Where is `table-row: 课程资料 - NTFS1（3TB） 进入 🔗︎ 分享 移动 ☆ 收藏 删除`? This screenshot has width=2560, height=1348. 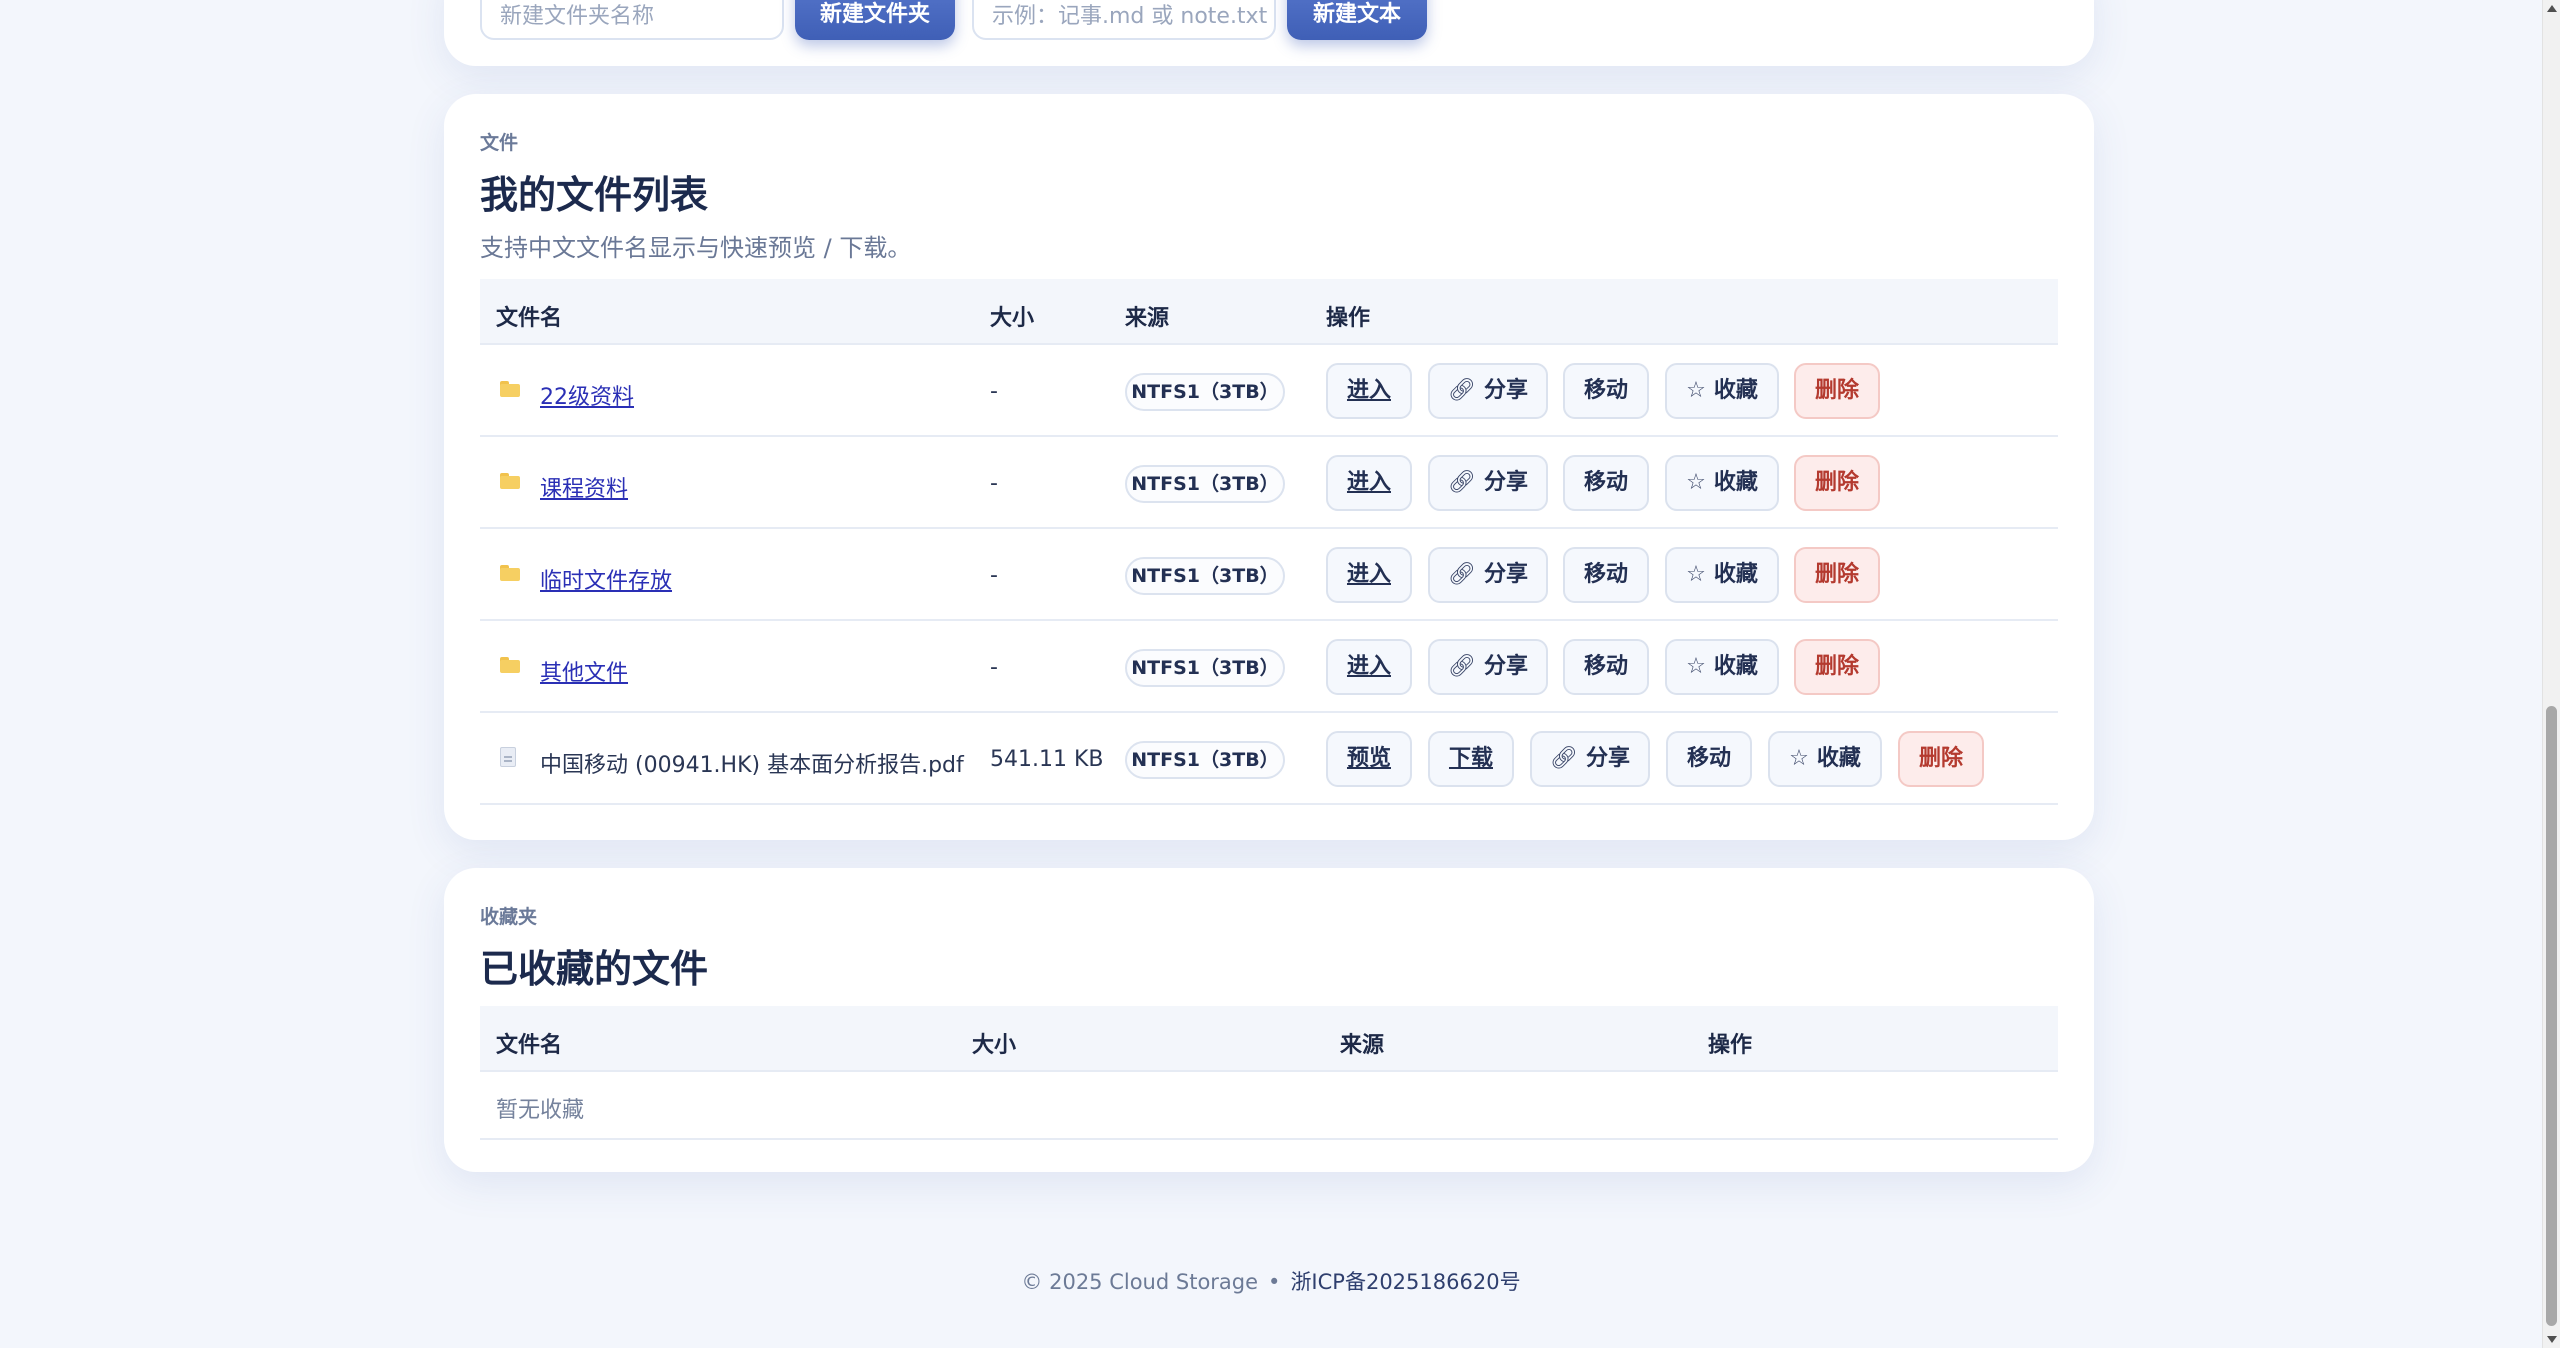
table-row: 课程资料 - NTFS1（3TB） 进入 🔗︎ 分享 移动 ☆ 收藏 删除 is located at coordinates (1269, 483).